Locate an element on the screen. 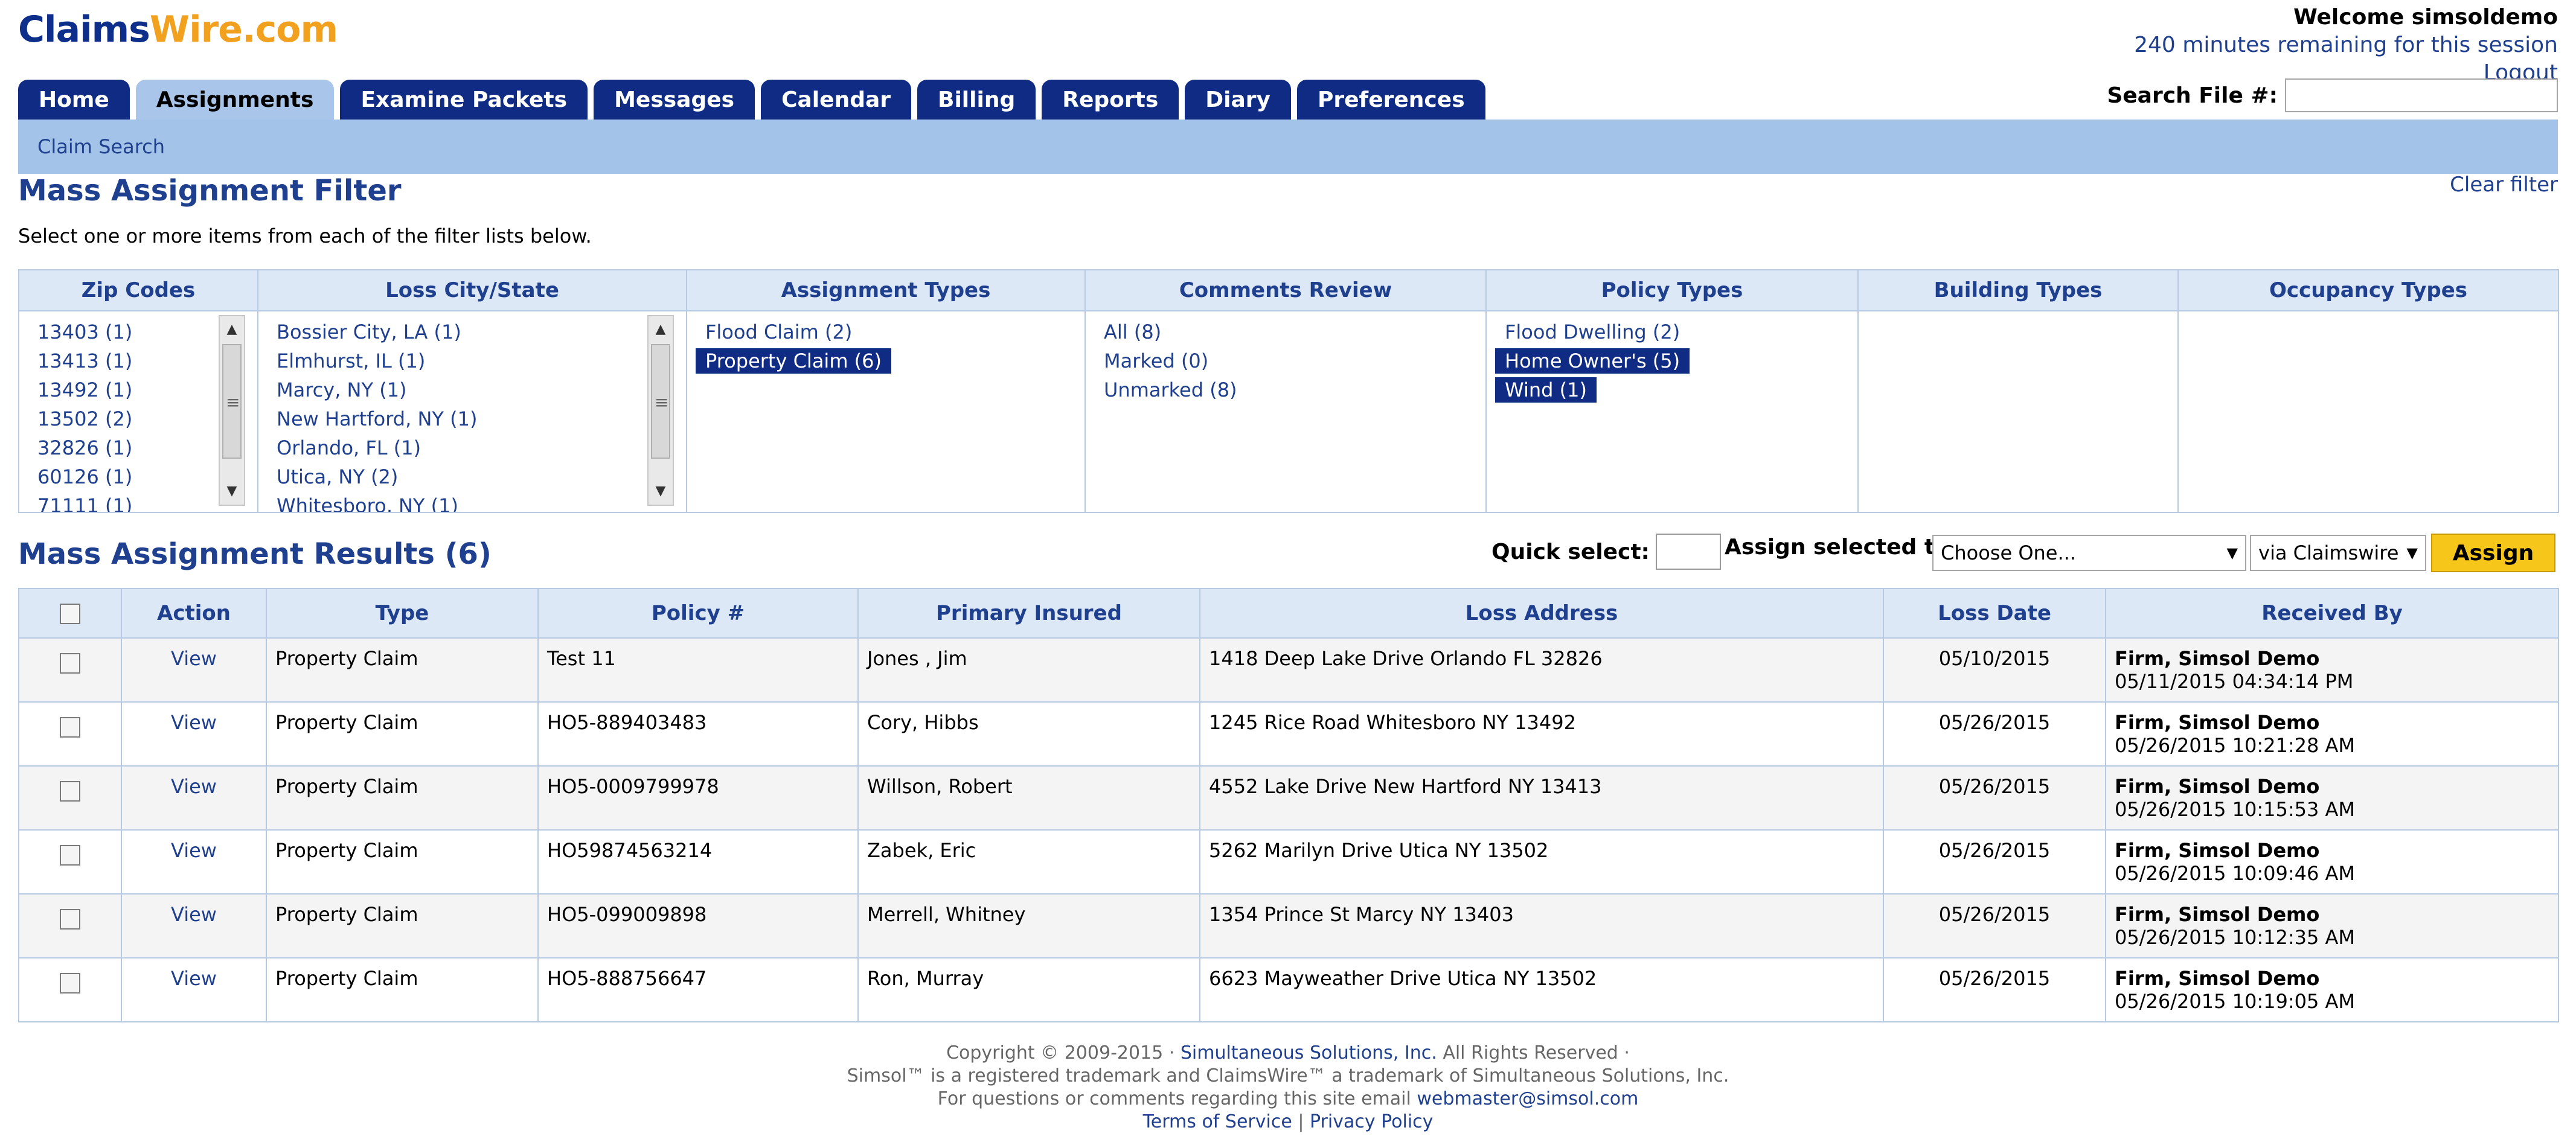  city-item: Orlando, FL (1) is located at coordinates (481, 448).